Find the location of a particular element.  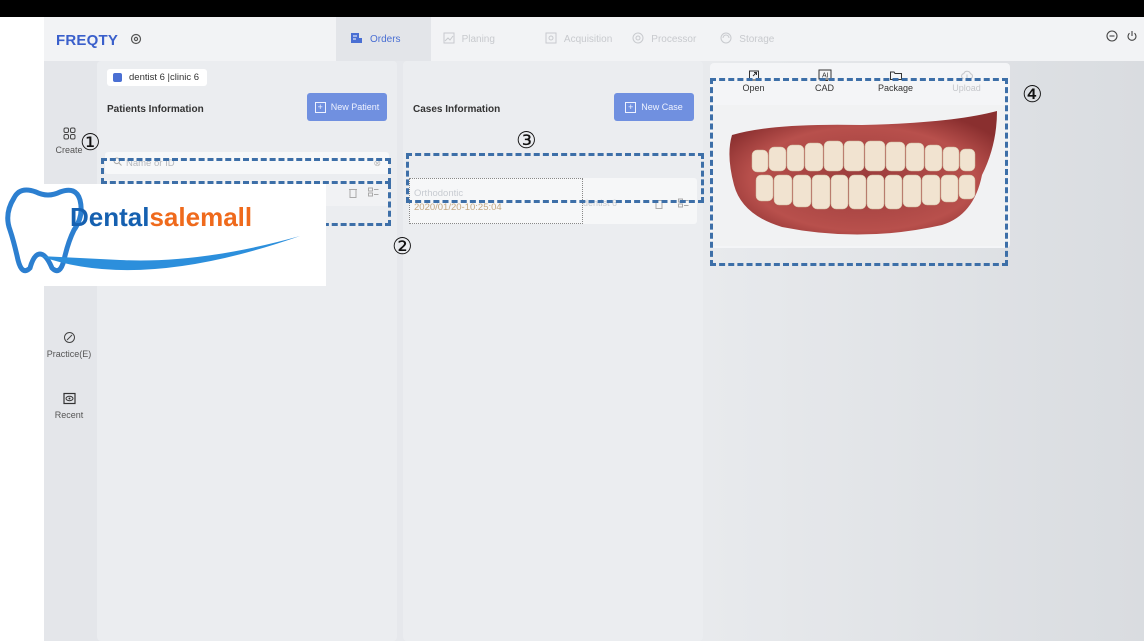

planning-icon is located at coordinates (449, 39).